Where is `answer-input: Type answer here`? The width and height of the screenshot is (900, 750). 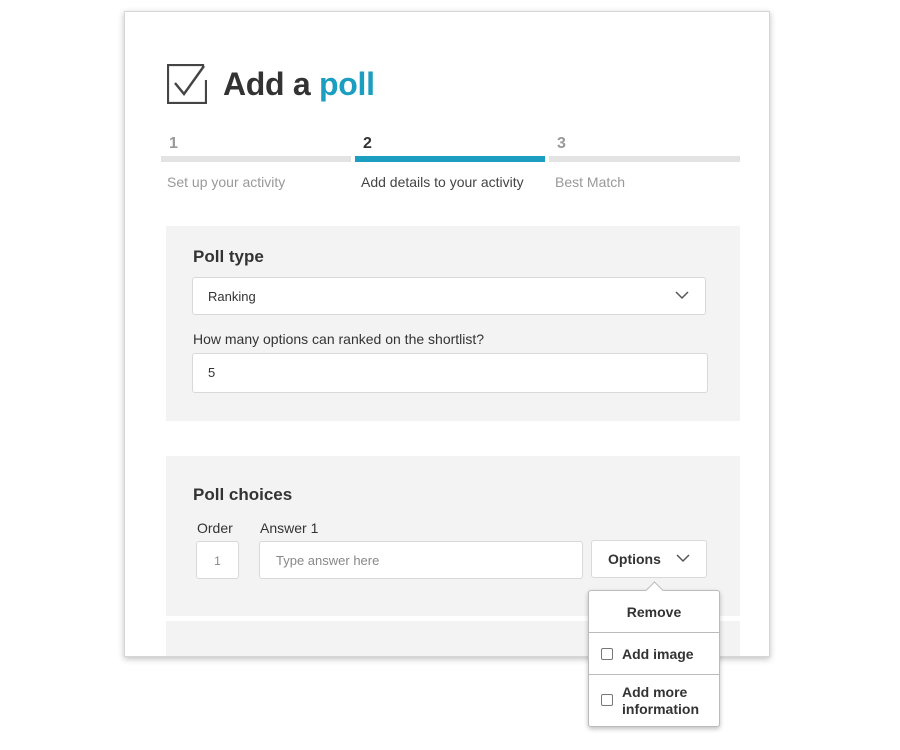 answer-input: Type answer here is located at coordinates (421, 560).